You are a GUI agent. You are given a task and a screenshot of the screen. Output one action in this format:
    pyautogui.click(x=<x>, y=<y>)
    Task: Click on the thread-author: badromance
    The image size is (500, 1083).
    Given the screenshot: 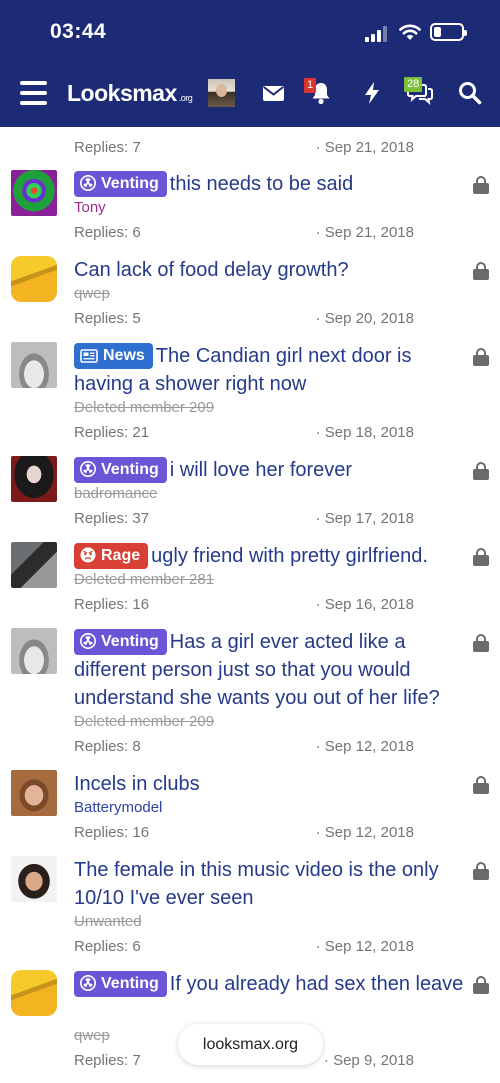 What is the action you would take?
    pyautogui.click(x=115, y=493)
    